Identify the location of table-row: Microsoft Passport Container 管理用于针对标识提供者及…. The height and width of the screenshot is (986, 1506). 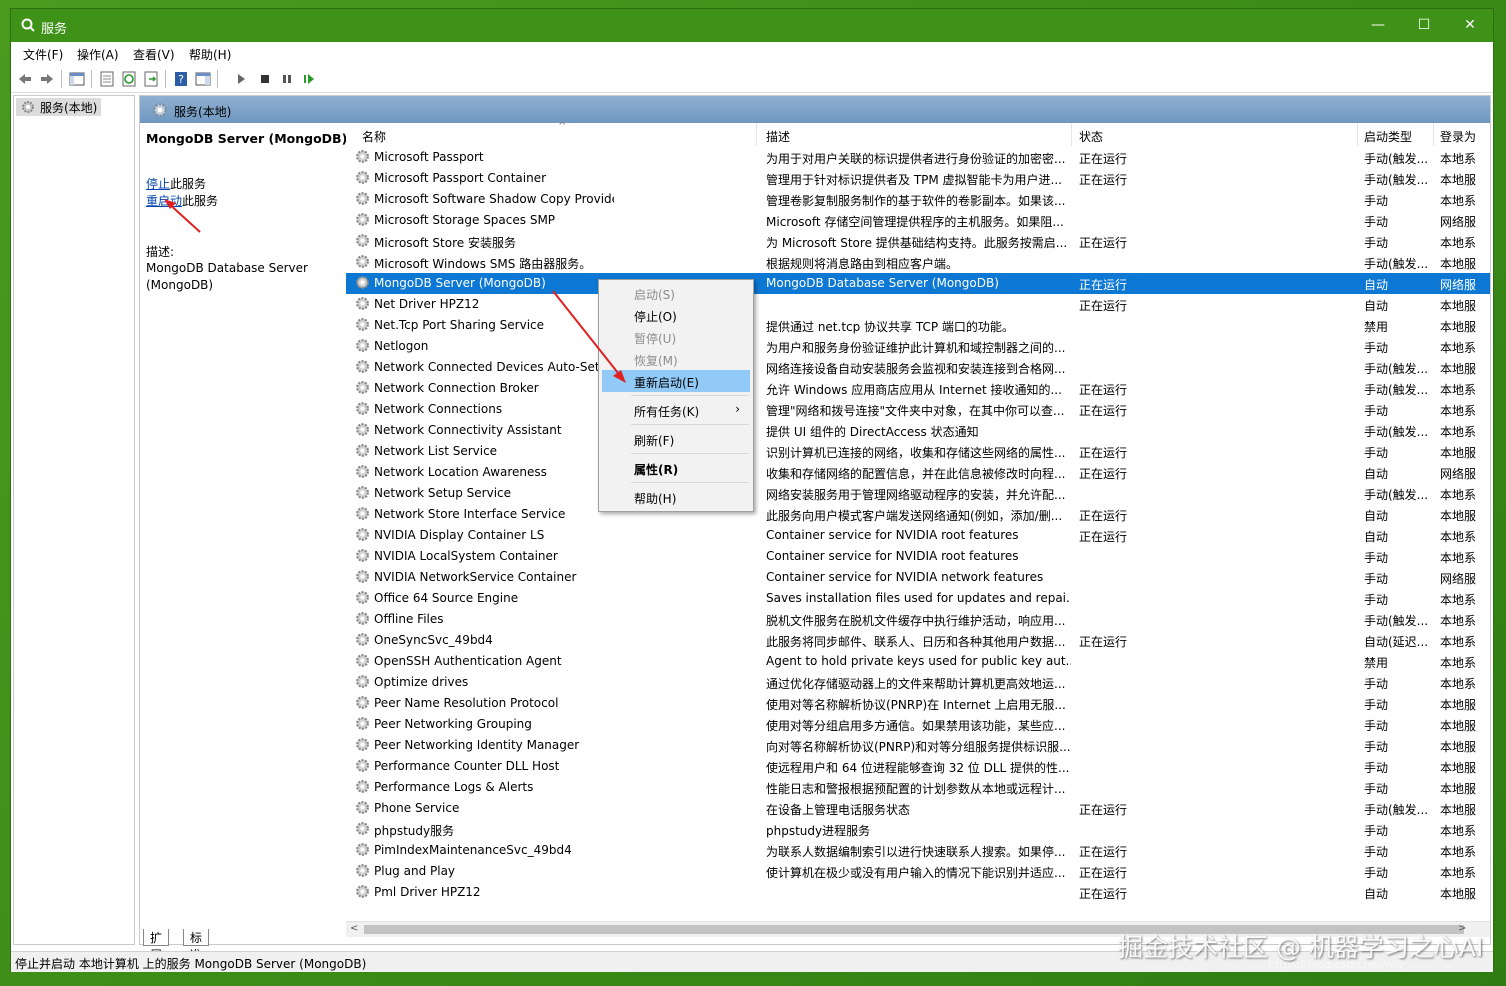
(918, 178).